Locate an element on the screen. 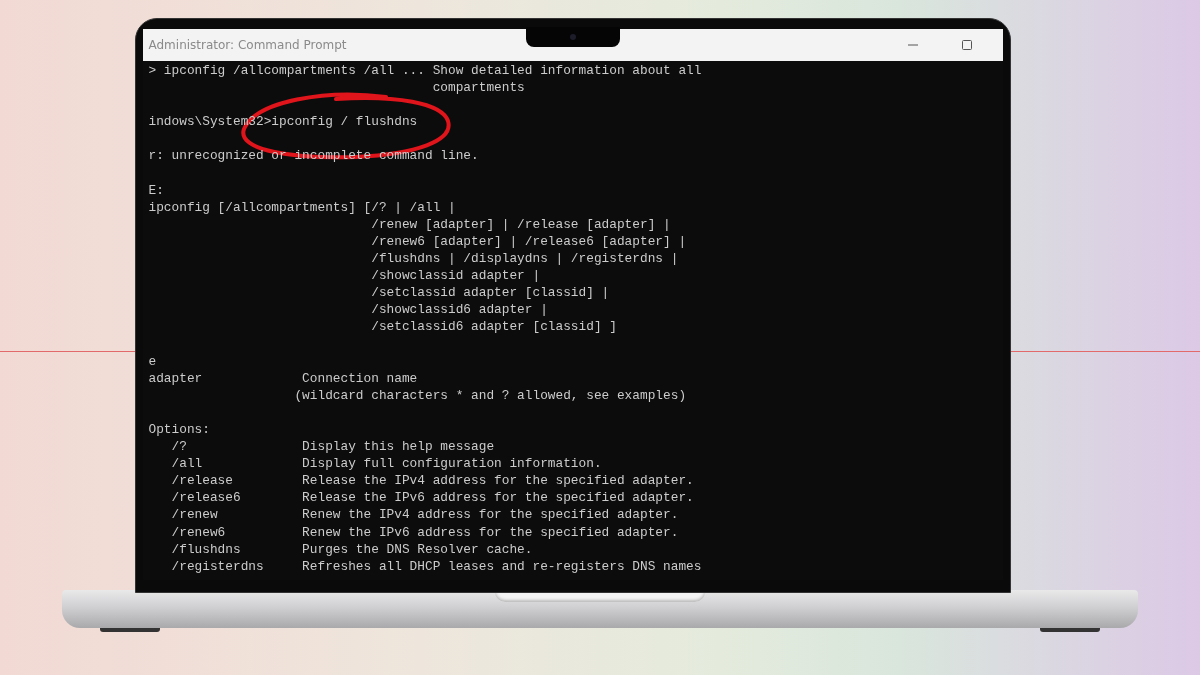 The width and height of the screenshot is (1200, 675). console-line: e is located at coordinates (152, 361).